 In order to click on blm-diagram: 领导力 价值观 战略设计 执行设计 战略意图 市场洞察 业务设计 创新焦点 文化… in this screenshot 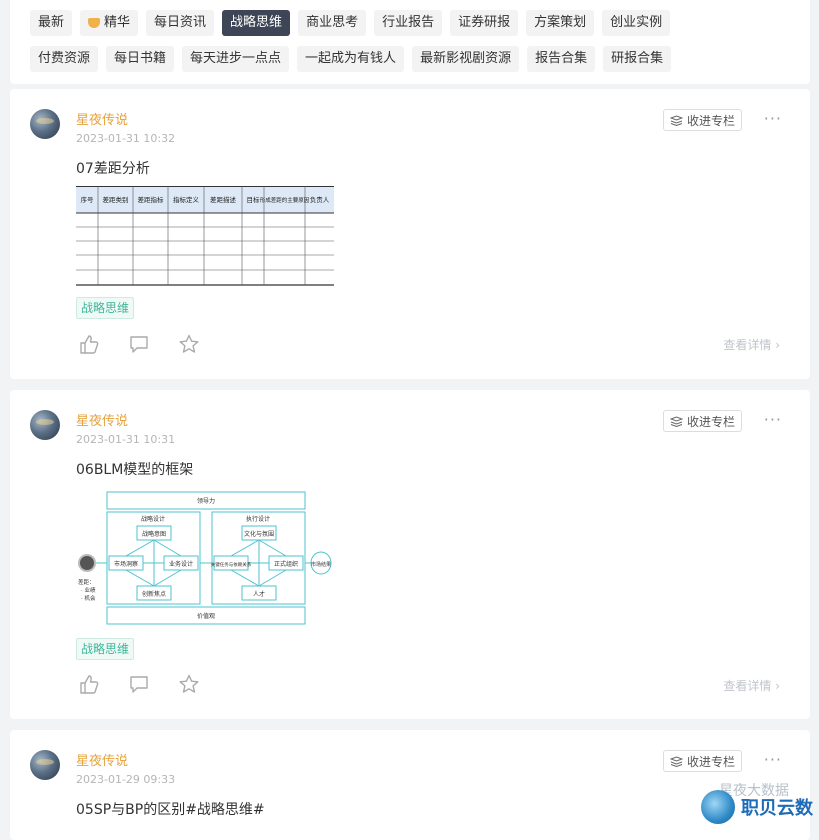, I will do `click(205, 558)`.